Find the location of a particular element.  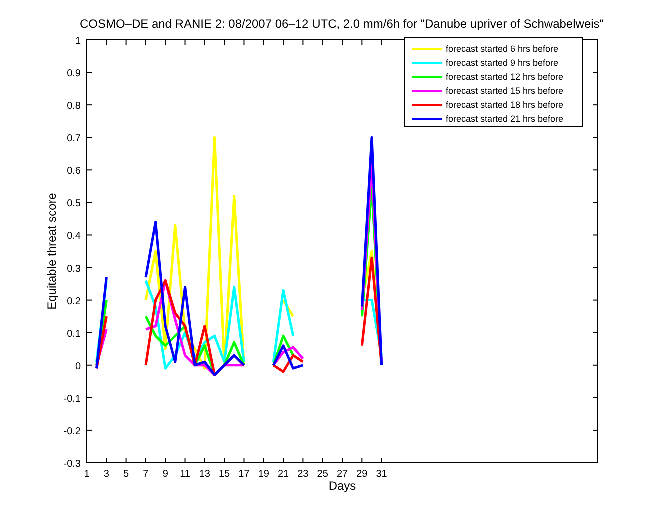

legend-label: forecast started 6 hrs before is located at coordinates (502, 49).